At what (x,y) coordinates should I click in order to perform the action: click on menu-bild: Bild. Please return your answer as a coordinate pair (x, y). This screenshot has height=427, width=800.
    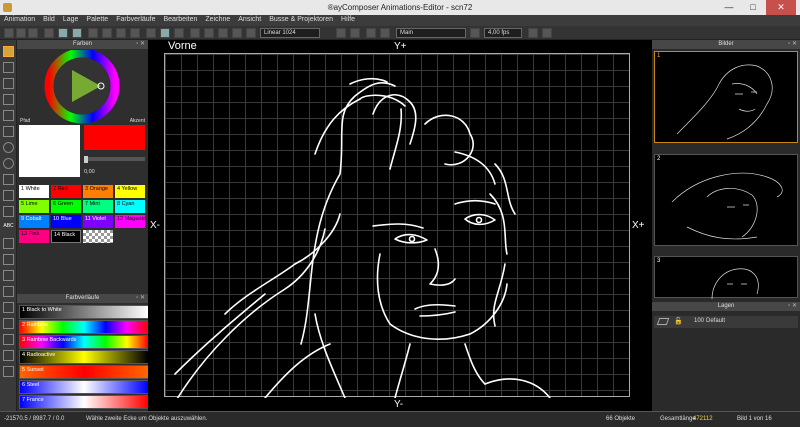
    Looking at the image, I should click on (49, 19).